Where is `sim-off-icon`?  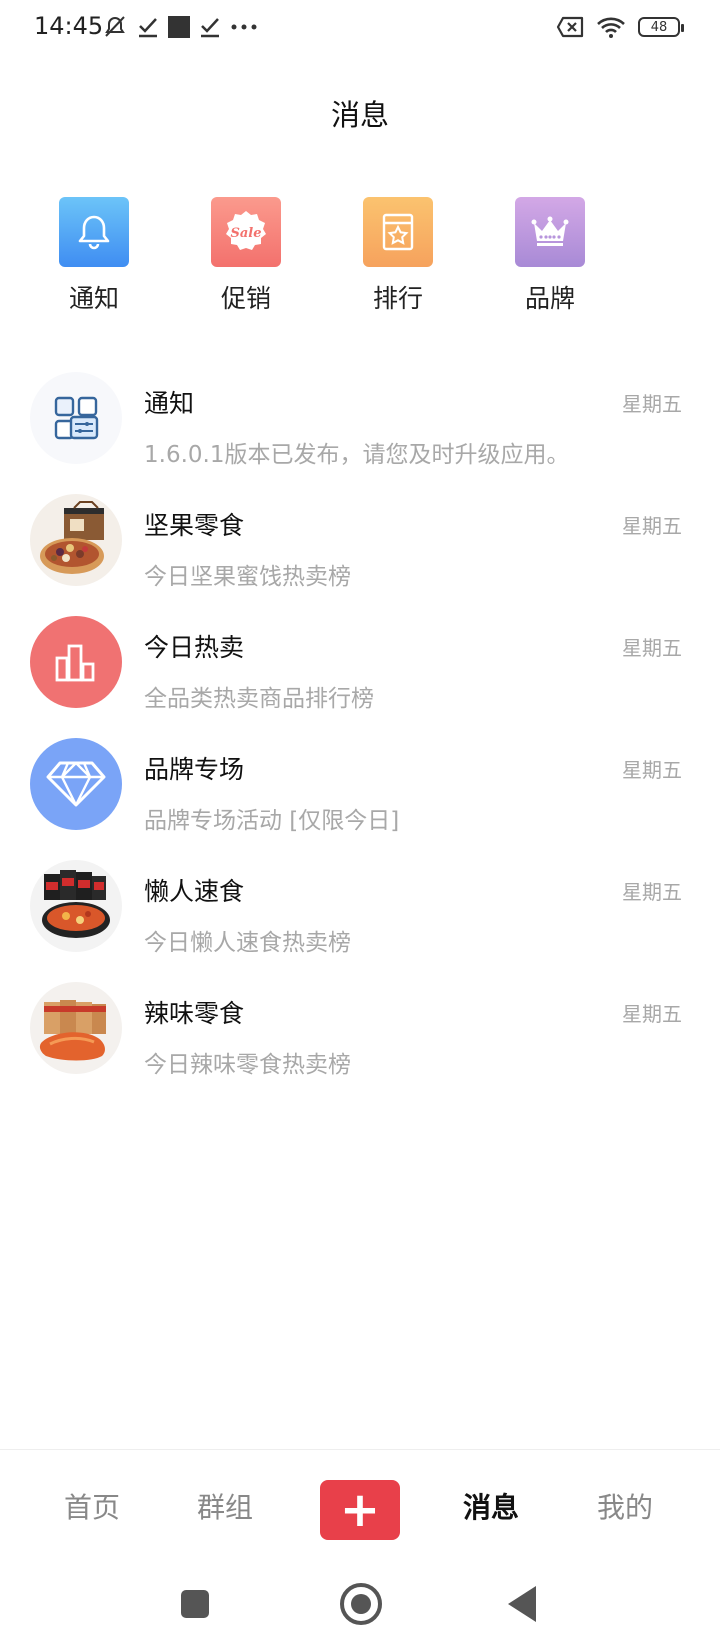
sim-off-icon is located at coordinates (570, 27).